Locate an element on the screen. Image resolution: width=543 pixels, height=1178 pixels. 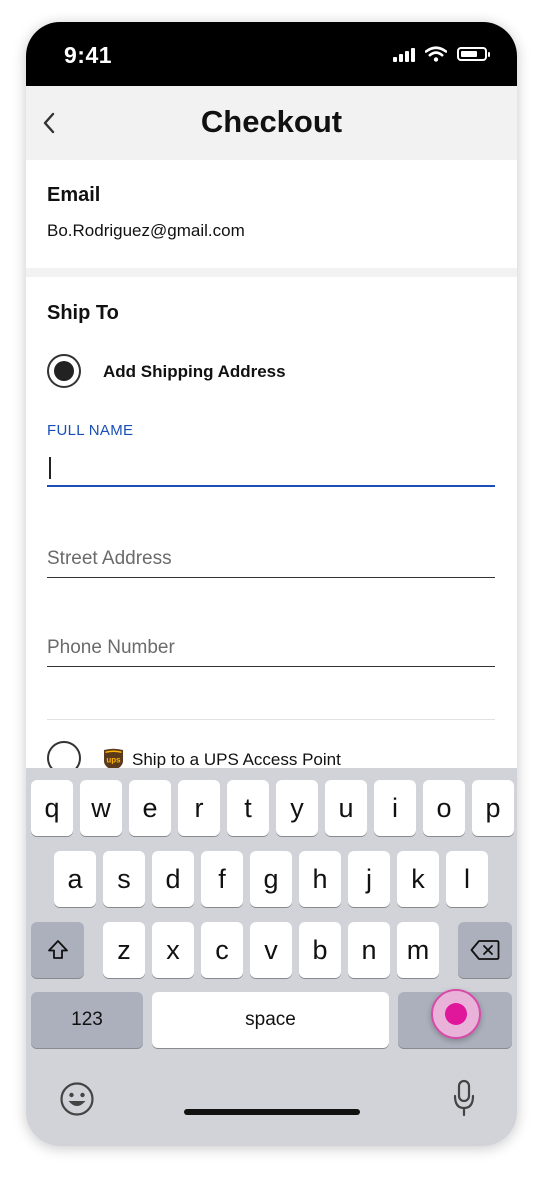
shift-key is located at coordinates (57, 950).